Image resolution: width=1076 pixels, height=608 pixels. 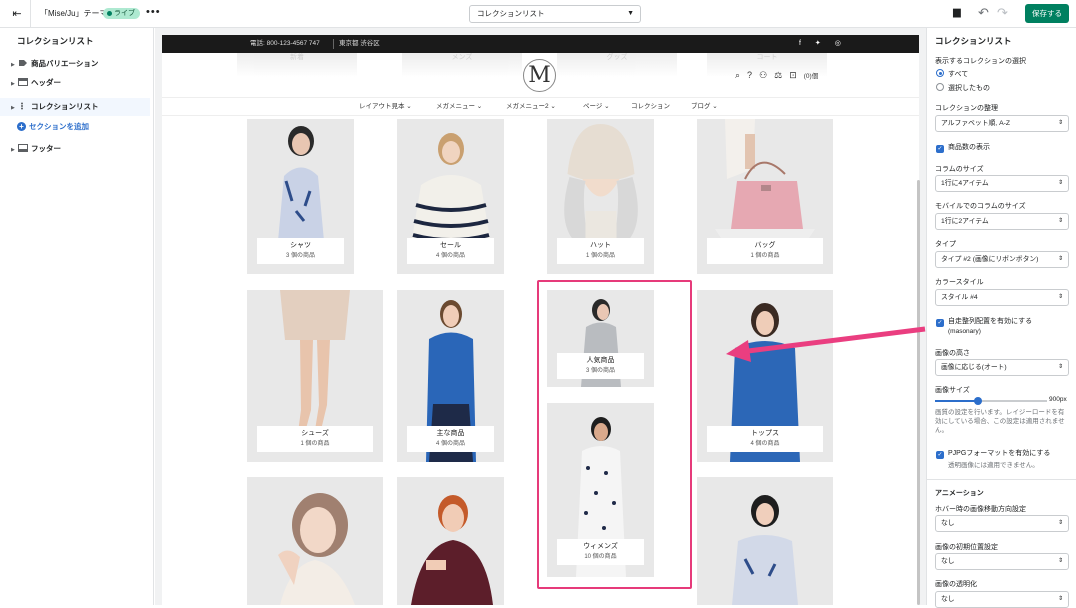 What do you see at coordinates (781, 75) in the screenshot?
I see `compare-icon: ⚖` at bounding box center [781, 75].